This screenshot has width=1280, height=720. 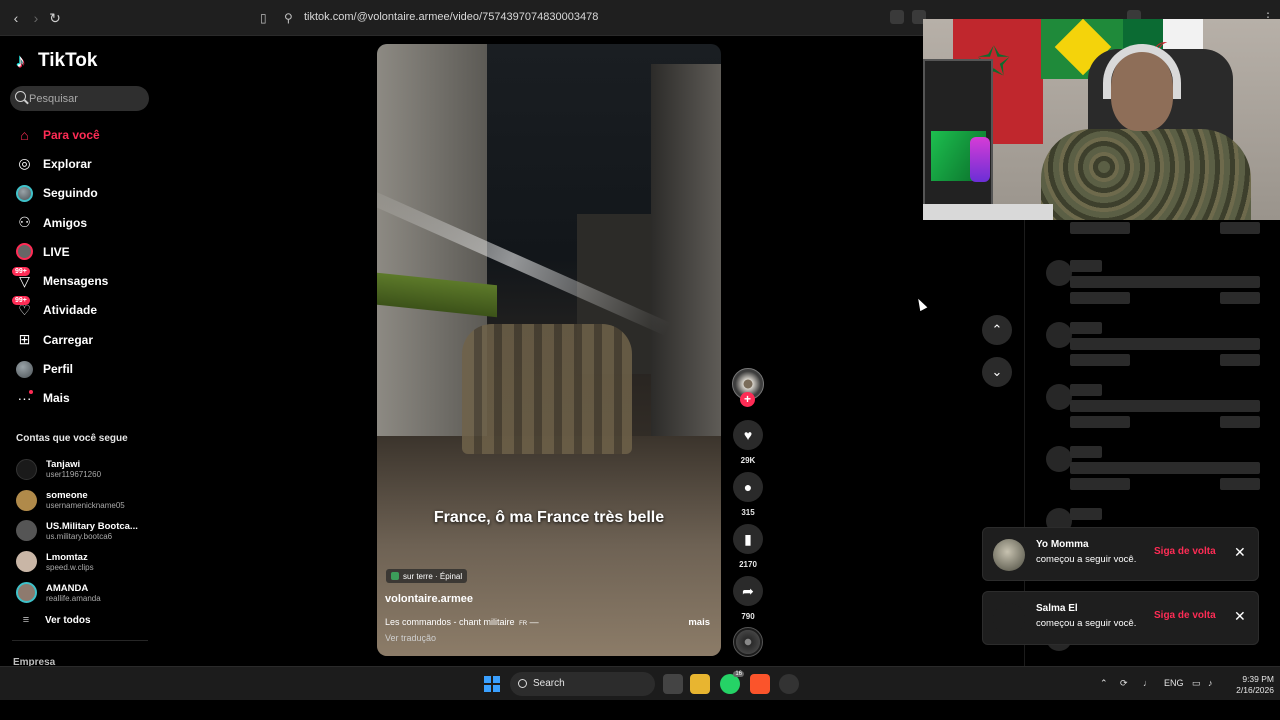 I want to click on bookmark-icon: ▮, so click(x=748, y=539).